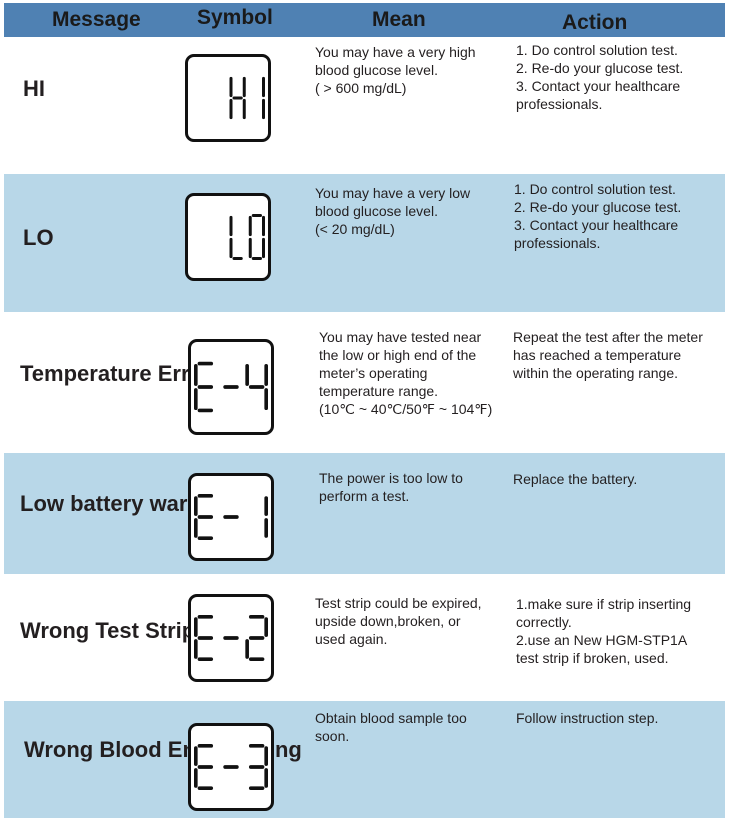  Describe the element at coordinates (587, 718) in the screenshot. I see `action-text: Follow instruction step.` at that location.